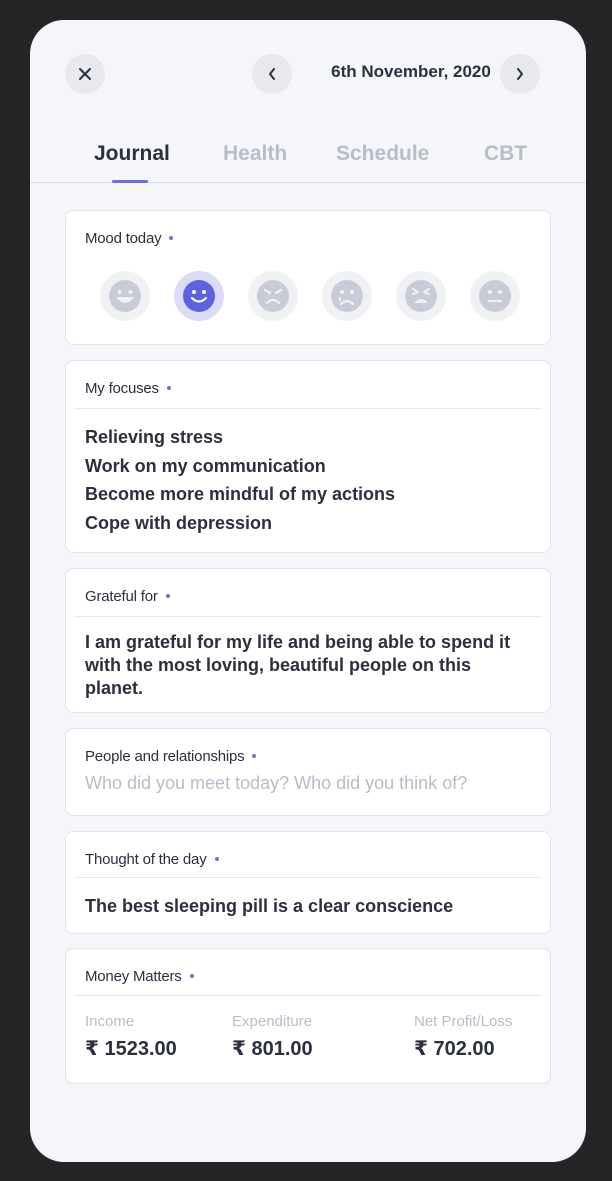 The height and width of the screenshot is (1181, 612). What do you see at coordinates (122, 388) in the screenshot?
I see `focuses-title: My focuses` at bounding box center [122, 388].